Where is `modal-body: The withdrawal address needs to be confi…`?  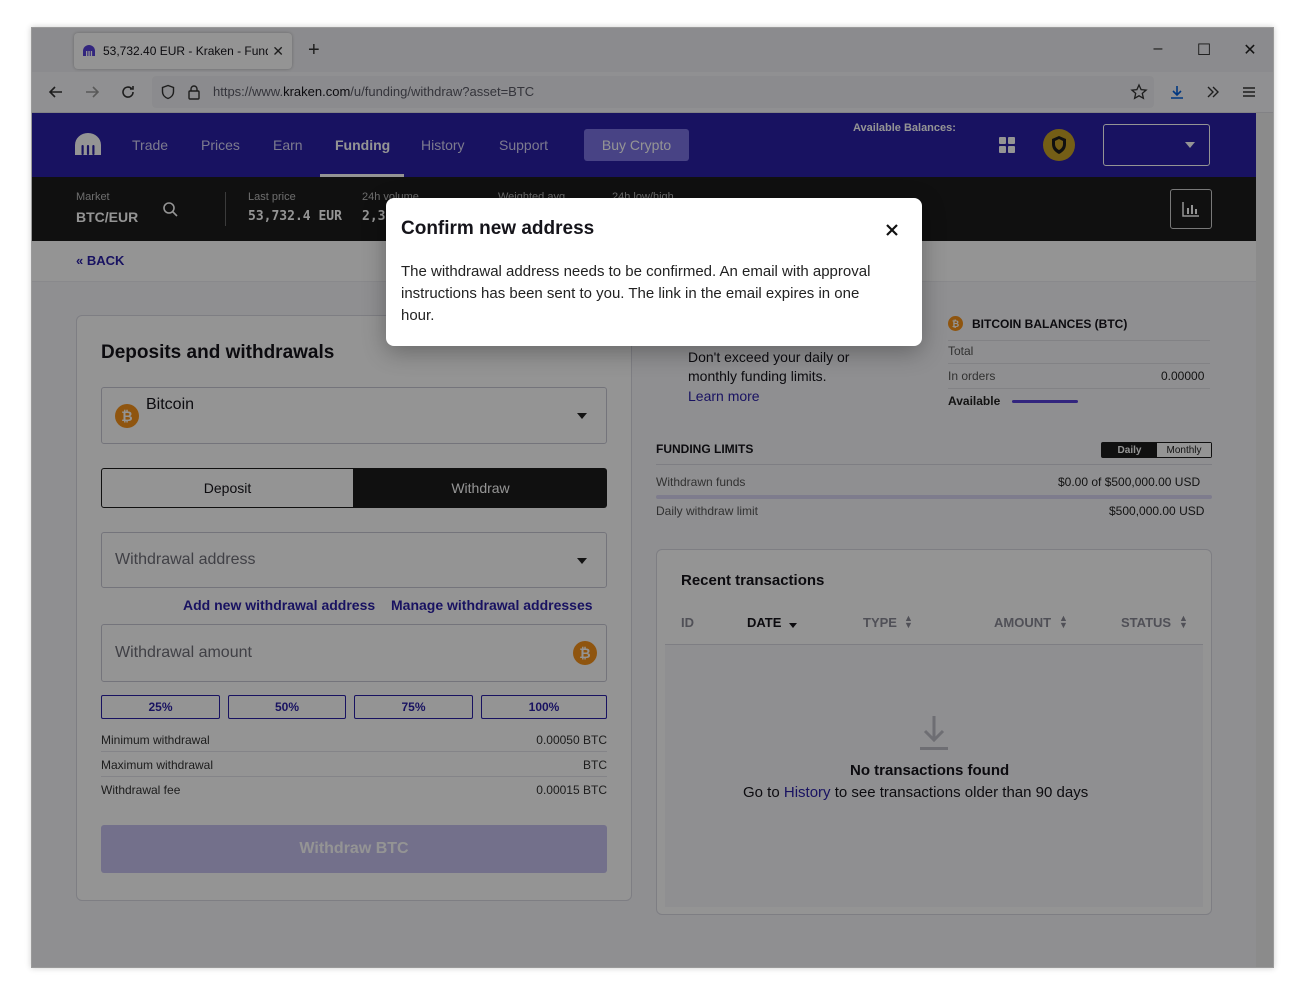
modal-body: The withdrawal address needs to be confi… is located at coordinates (636, 293).